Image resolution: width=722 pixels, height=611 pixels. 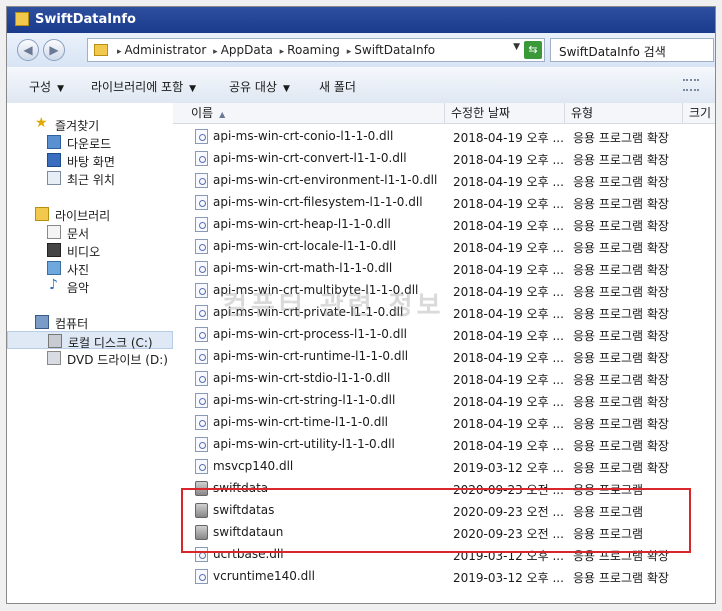 What do you see at coordinates (166, 50) in the screenshot?
I see `breadcrumb-item: Administrator` at bounding box center [166, 50].